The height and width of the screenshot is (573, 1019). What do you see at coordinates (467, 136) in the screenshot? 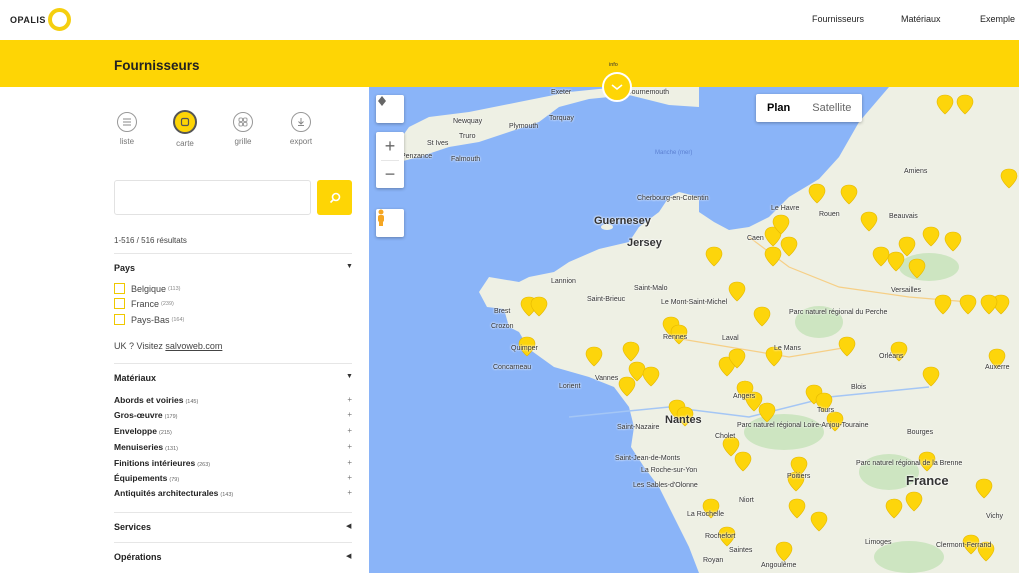
I see `place-label: Truro` at bounding box center [467, 136].